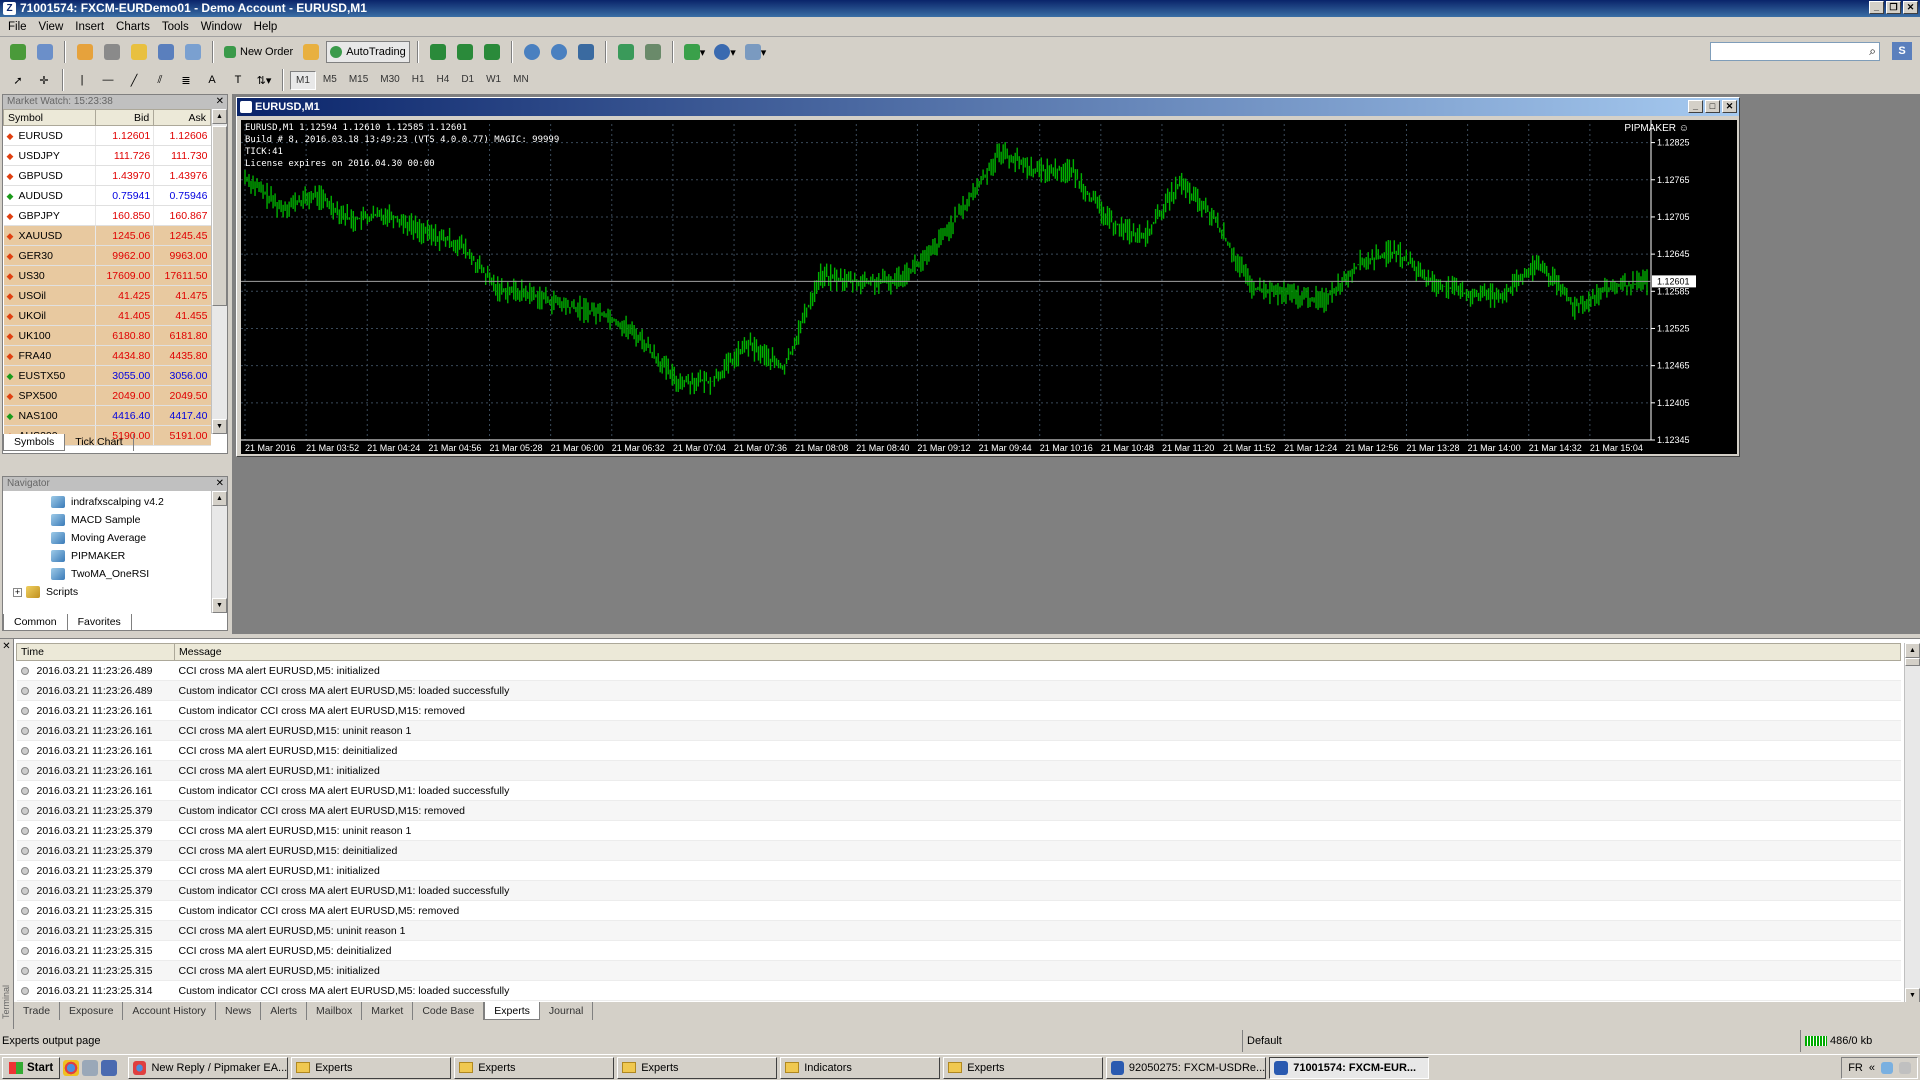  I want to click on tab-experts: Experts, so click(512, 1011).